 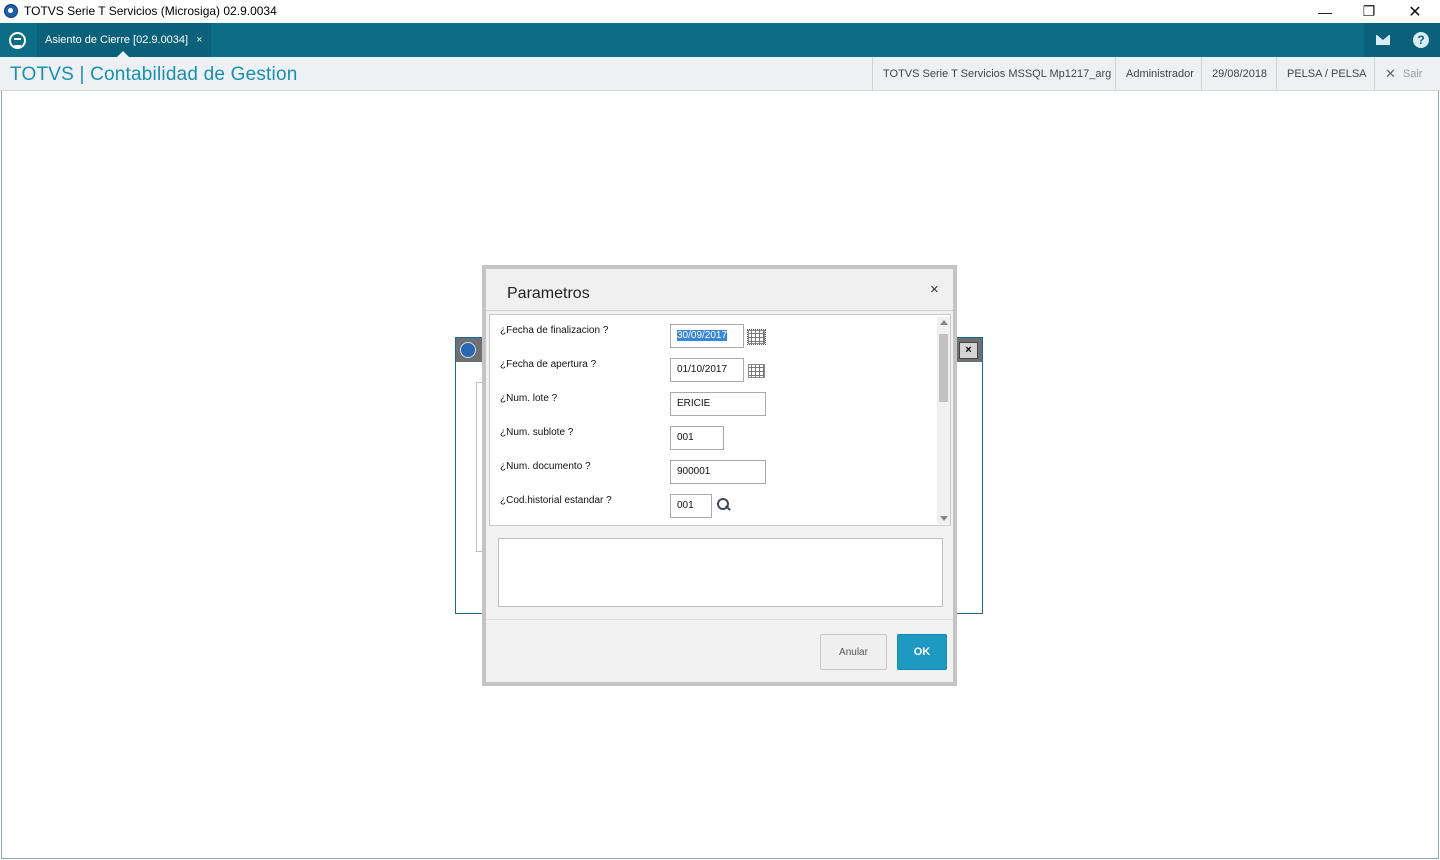 What do you see at coordinates (943, 368) in the screenshot?
I see `scroll-thumb` at bounding box center [943, 368].